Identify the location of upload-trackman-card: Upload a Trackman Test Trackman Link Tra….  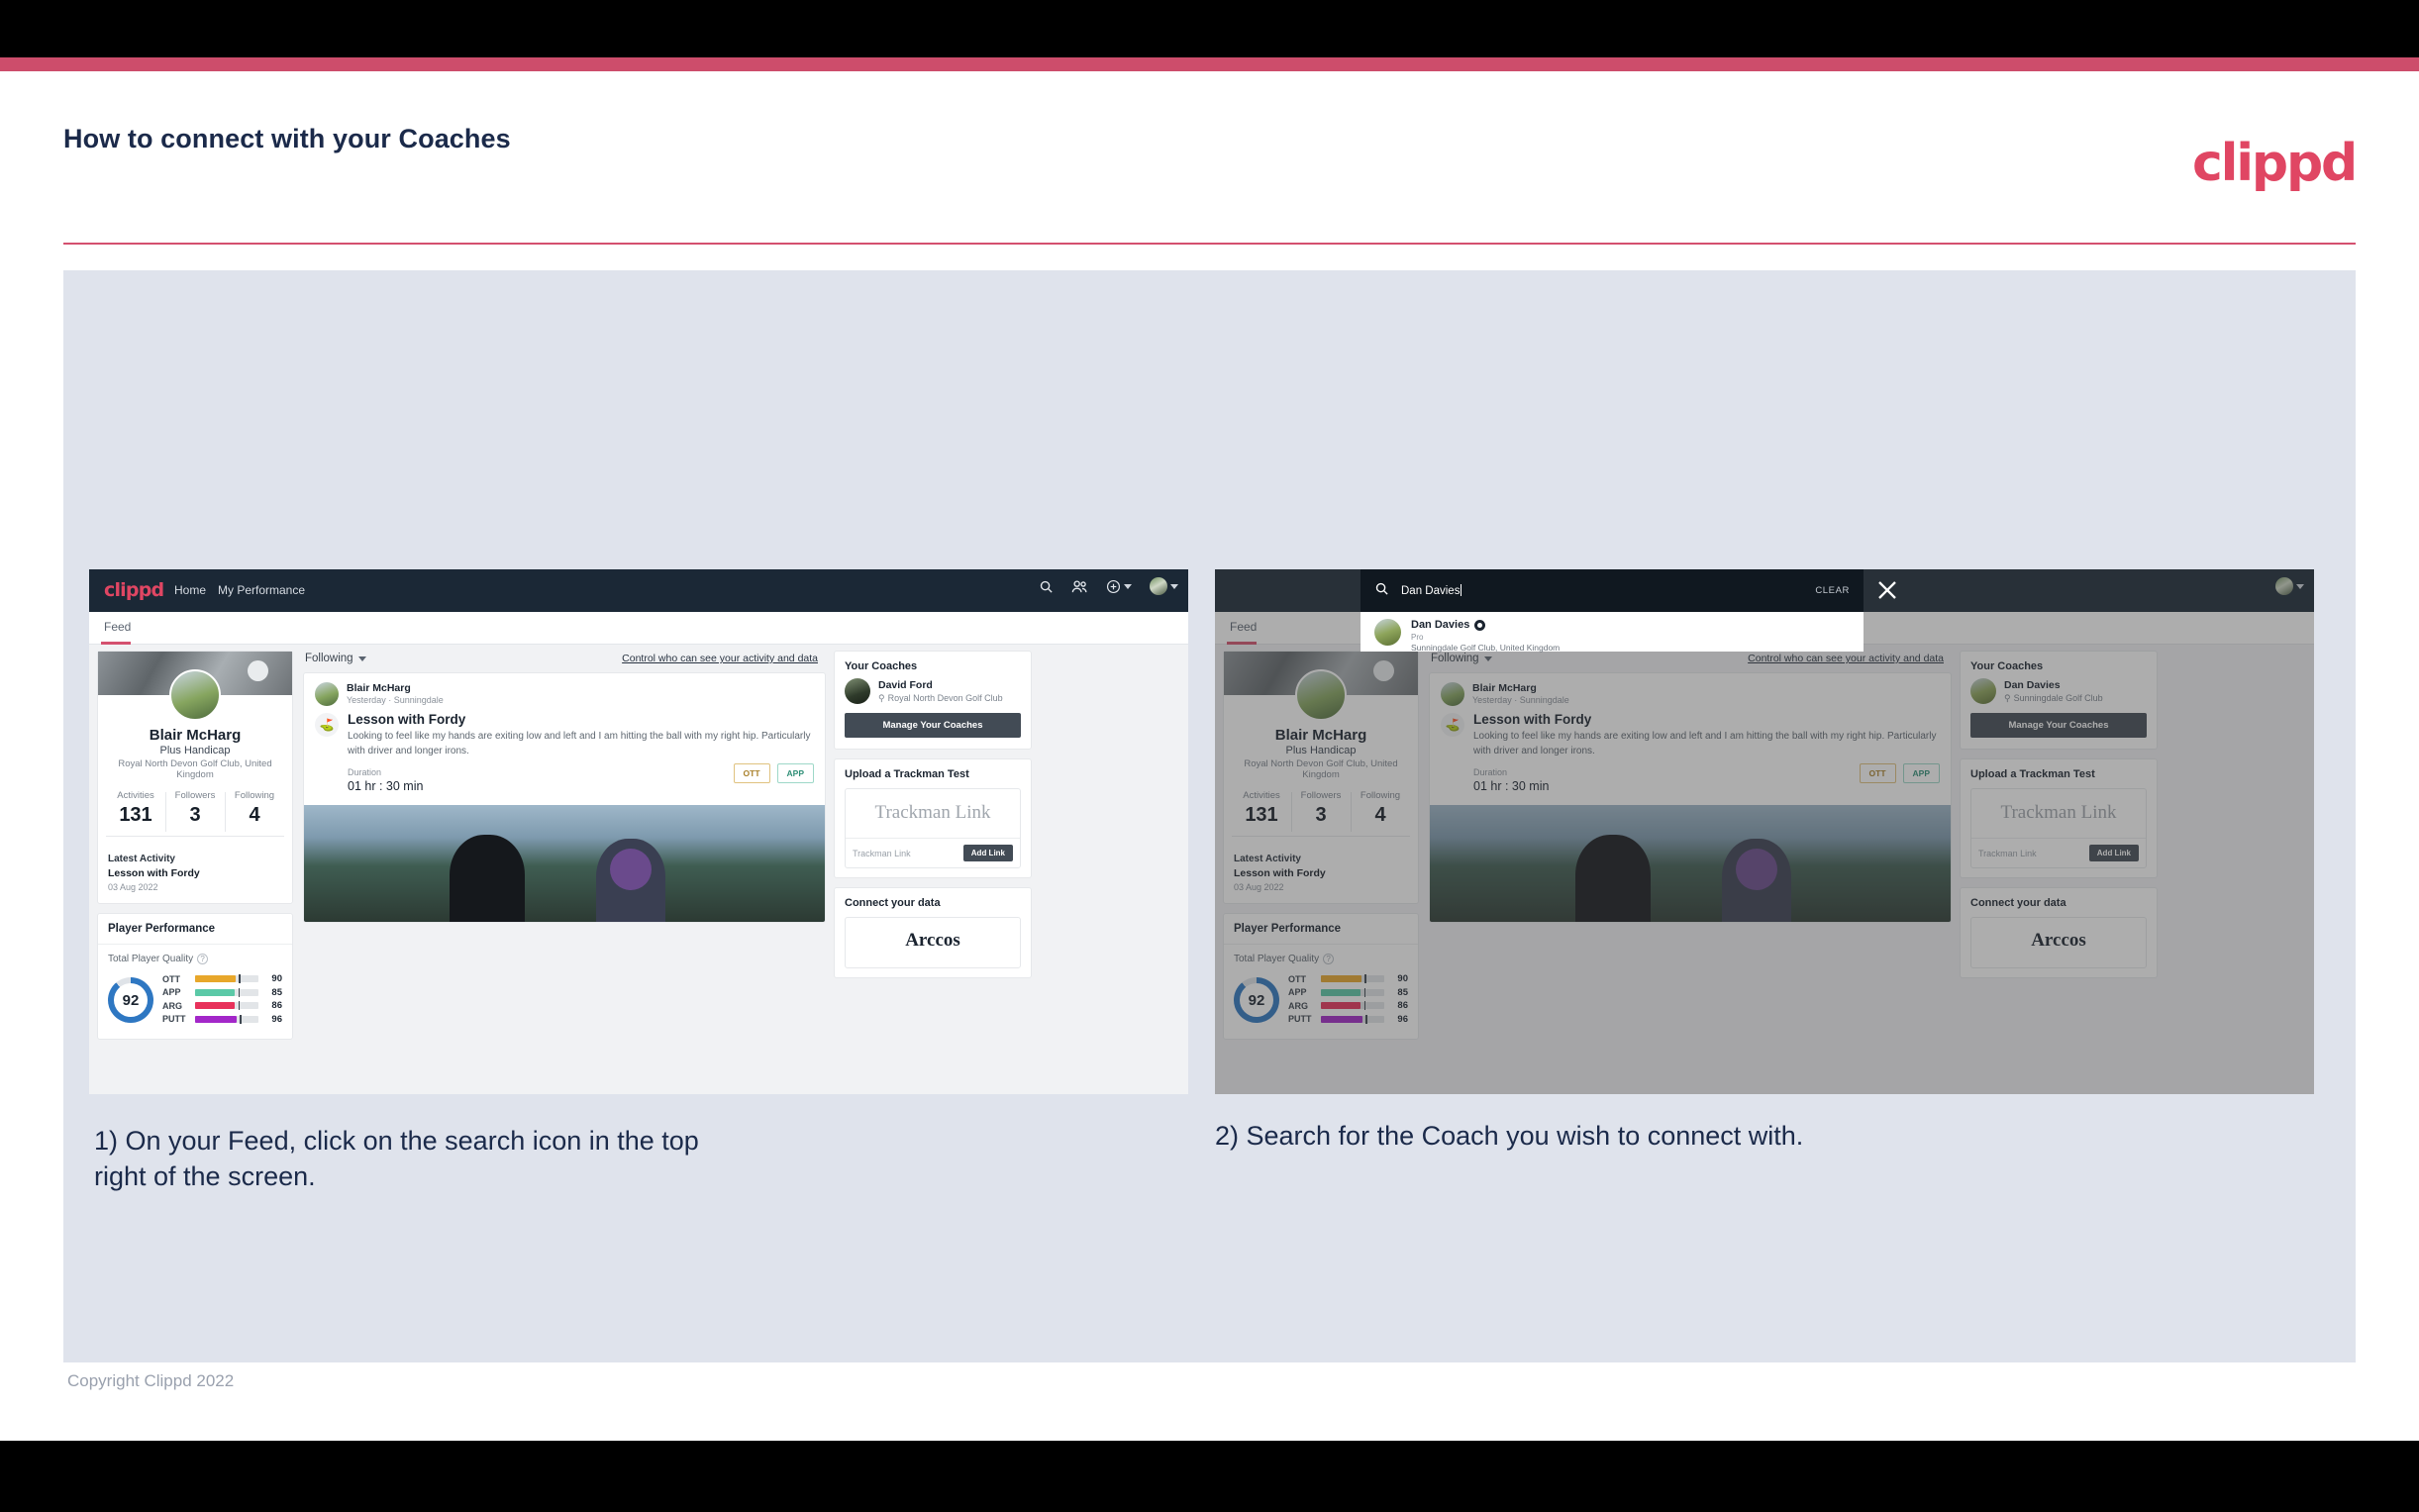
(933, 818).